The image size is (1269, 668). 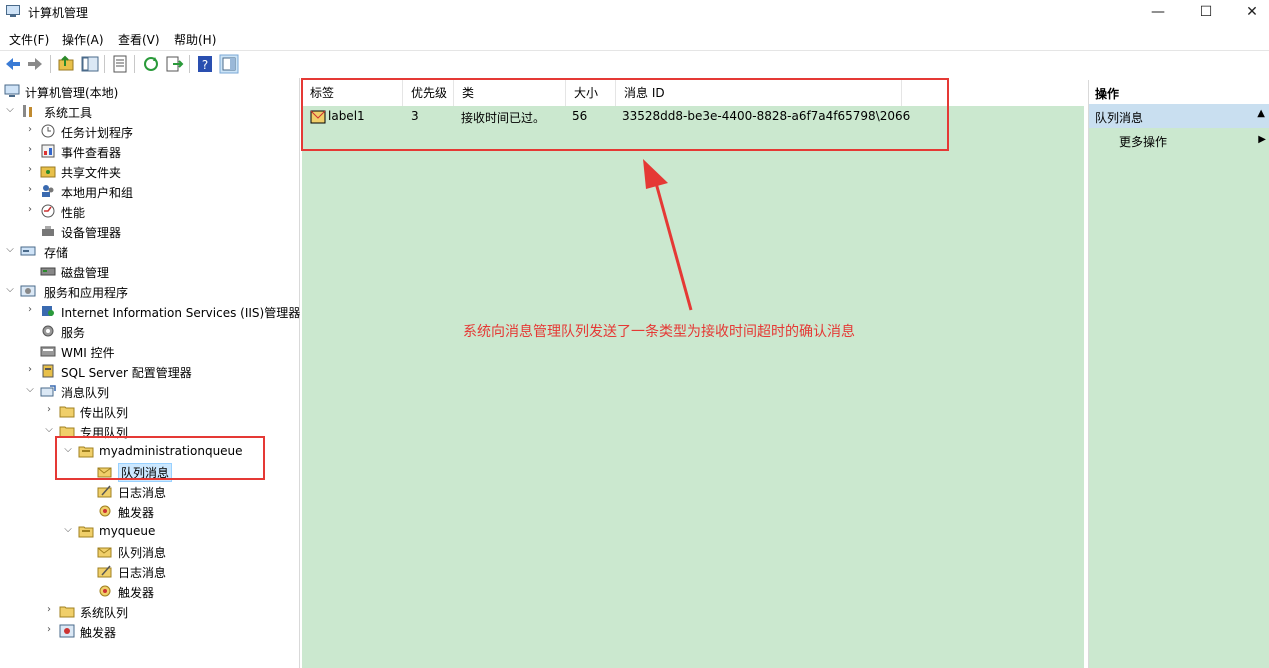 I want to click on export-list-icon, so click(x=174, y=64).